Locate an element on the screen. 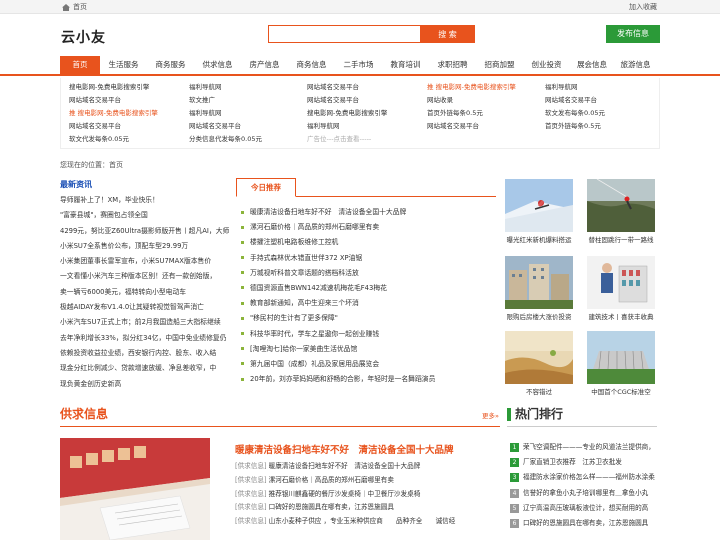 This screenshot has height=540, width=720. picture-card: 建筑技术丨喜获丰收典 is located at coordinates (621, 288).